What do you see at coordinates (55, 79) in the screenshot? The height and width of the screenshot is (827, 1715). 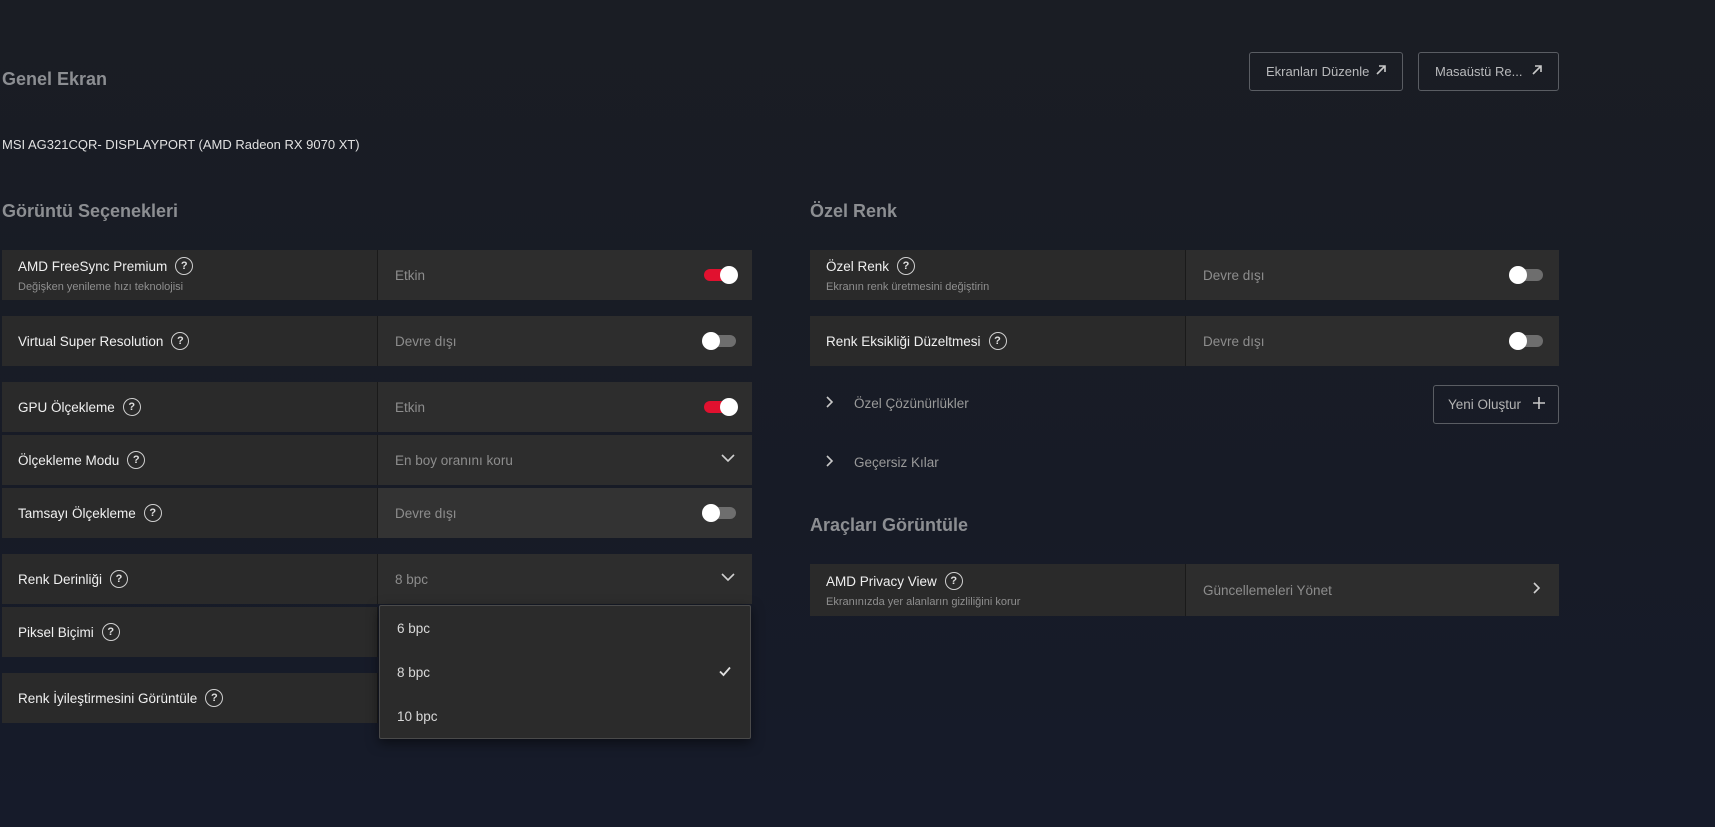 I see `page-title: Genel Ekran` at bounding box center [55, 79].